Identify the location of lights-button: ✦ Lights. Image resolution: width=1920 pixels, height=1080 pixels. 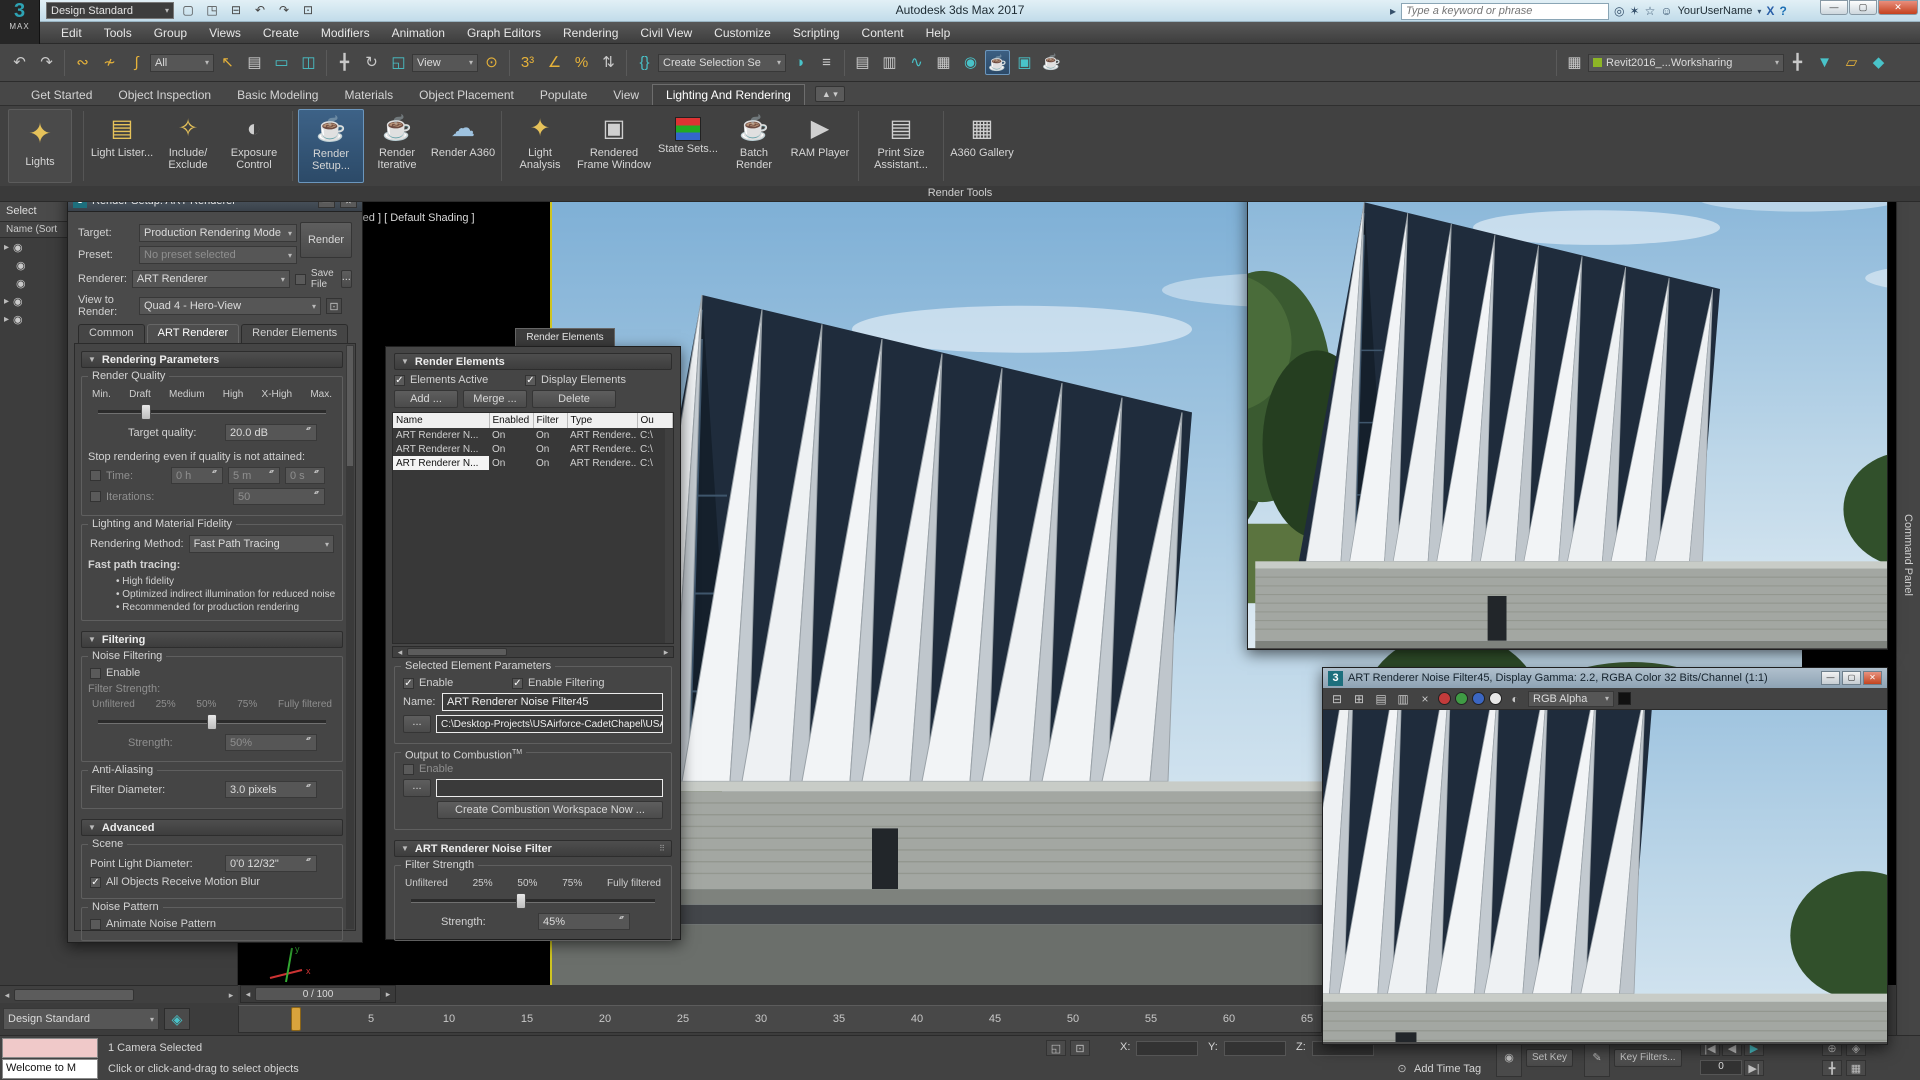
(40, 146).